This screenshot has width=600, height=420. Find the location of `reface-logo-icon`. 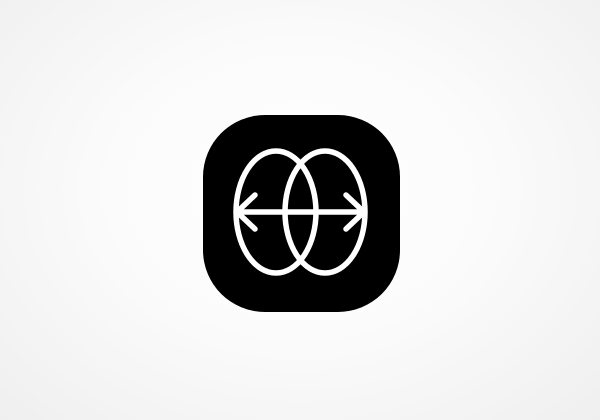

reface-logo-icon is located at coordinates (300, 212).